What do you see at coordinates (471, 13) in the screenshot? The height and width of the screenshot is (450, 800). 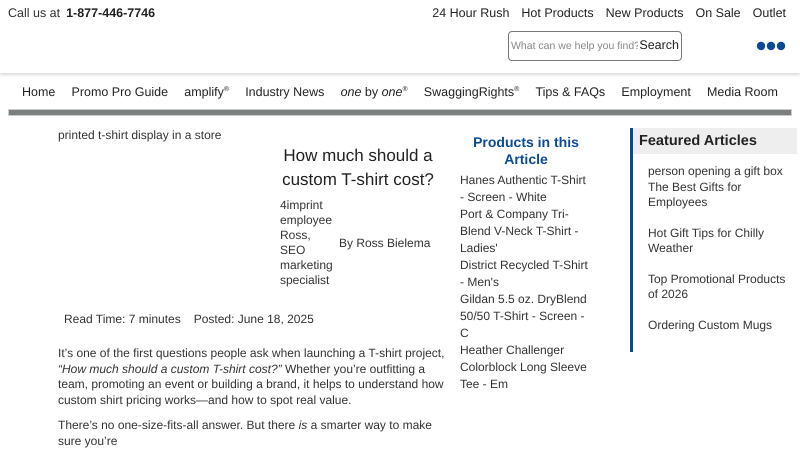 I see `top-link: 24 Hour Rush` at bounding box center [471, 13].